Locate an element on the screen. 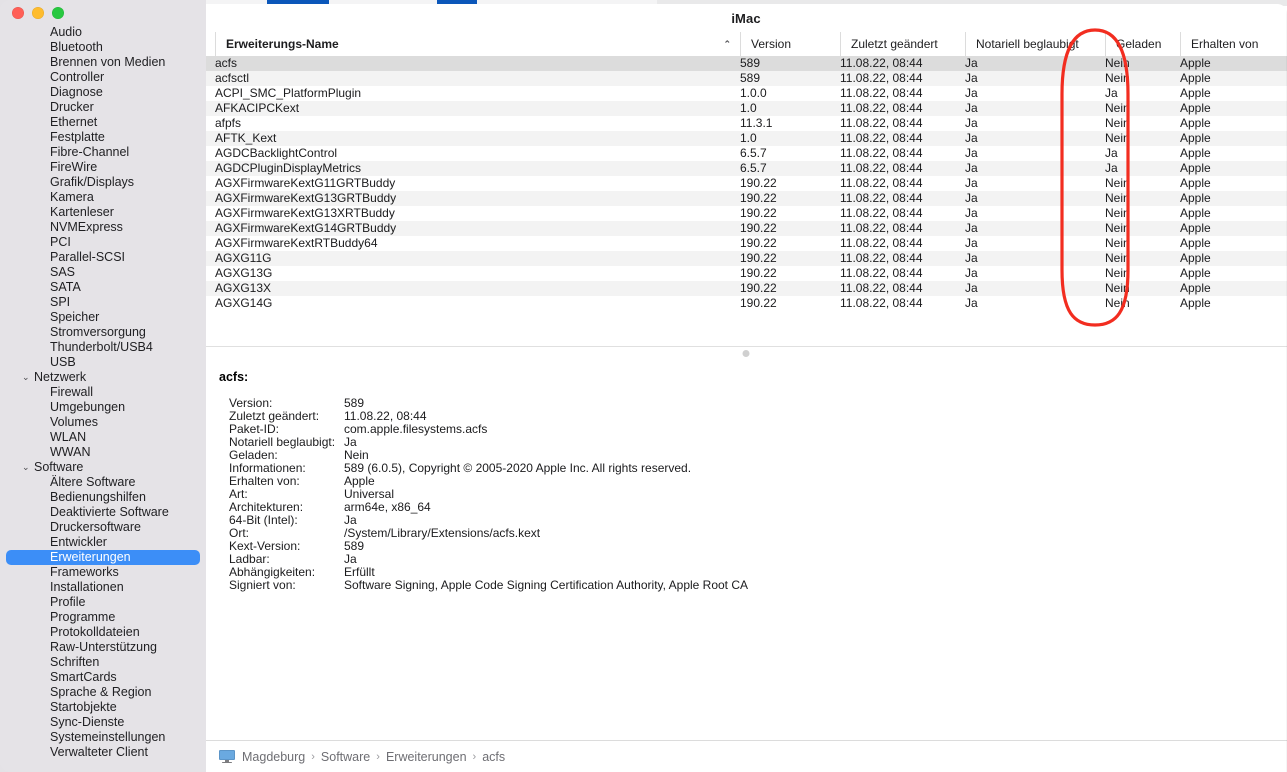 The height and width of the screenshot is (772, 1287). table-row: AGXG13G 190.22 11.08.22, 08:44 Ja Nein Apple is located at coordinates (746, 273).